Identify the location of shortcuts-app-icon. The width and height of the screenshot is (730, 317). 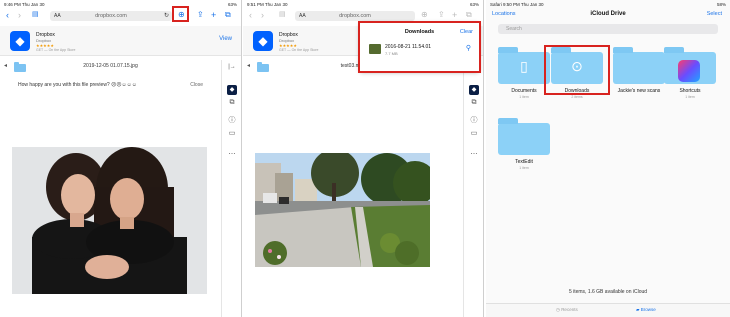
(689, 71).